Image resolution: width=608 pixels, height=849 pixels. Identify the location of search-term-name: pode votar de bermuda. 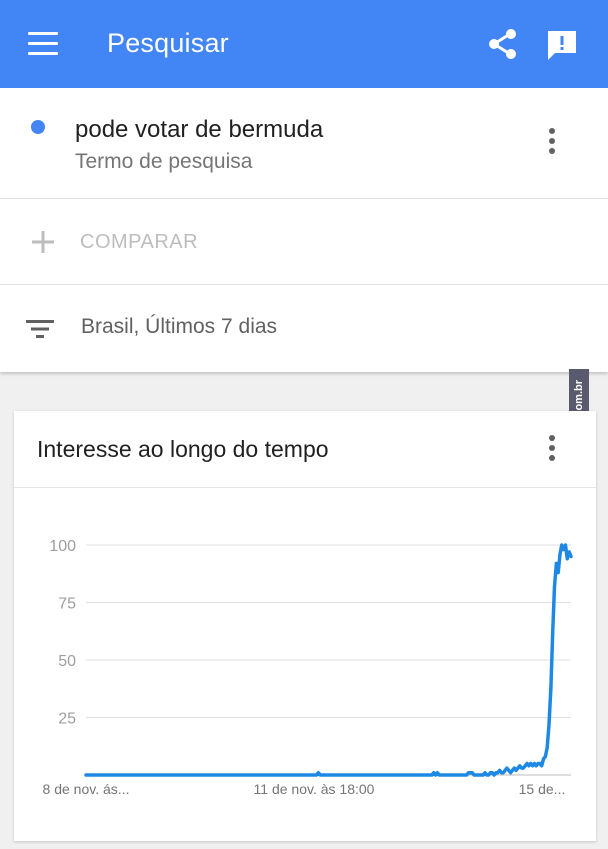
(199, 129).